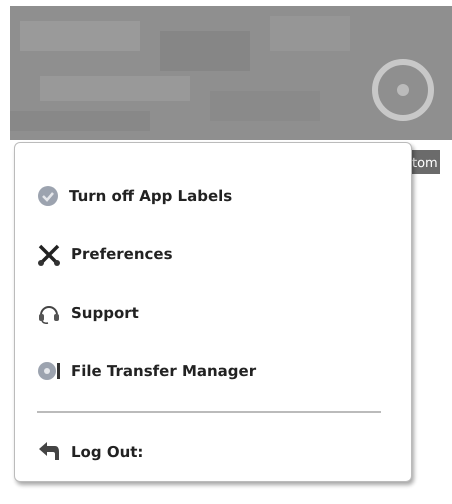 The width and height of the screenshot is (452, 504). Describe the element at coordinates (48, 196) in the screenshot. I see `check-icon` at that location.